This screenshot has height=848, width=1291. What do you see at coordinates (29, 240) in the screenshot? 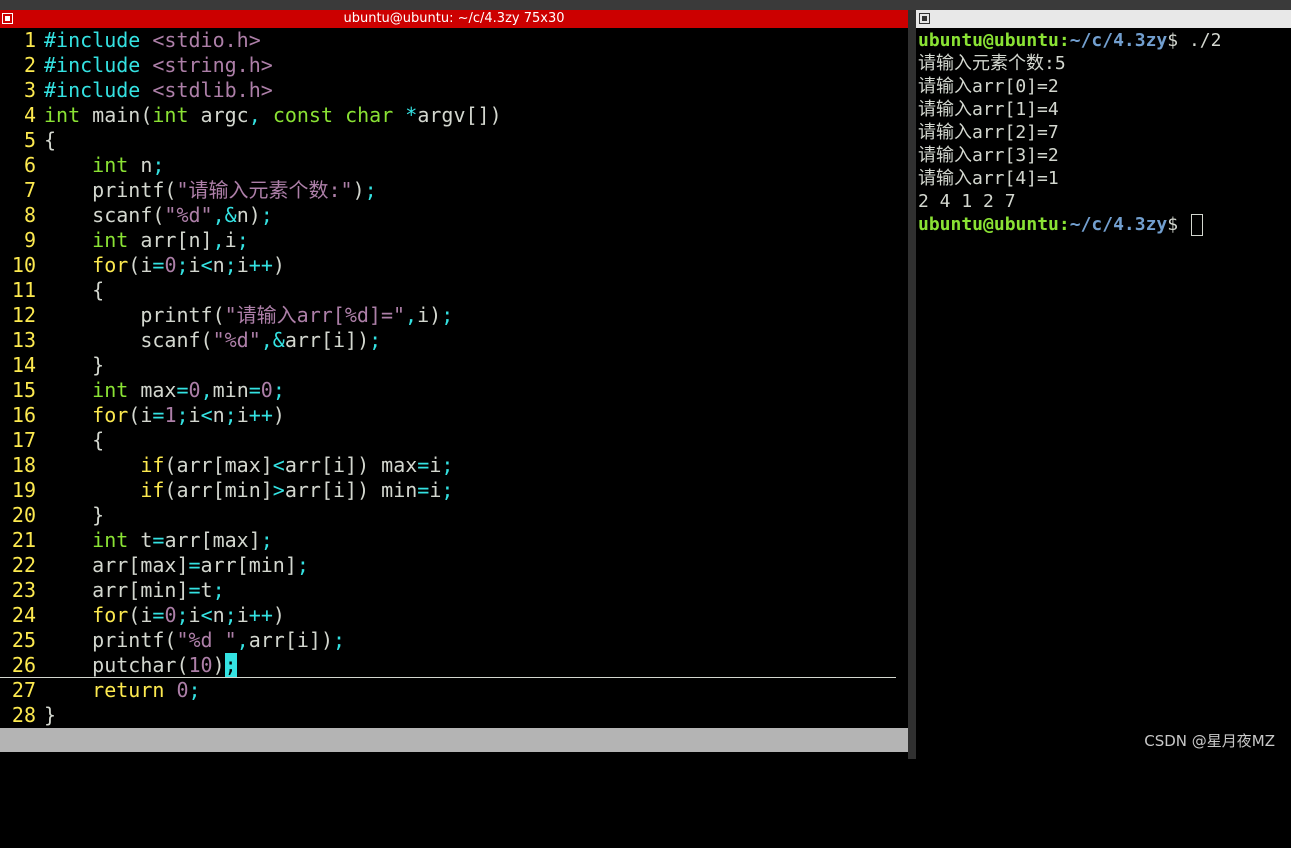
I see `line-number: 9` at bounding box center [29, 240].